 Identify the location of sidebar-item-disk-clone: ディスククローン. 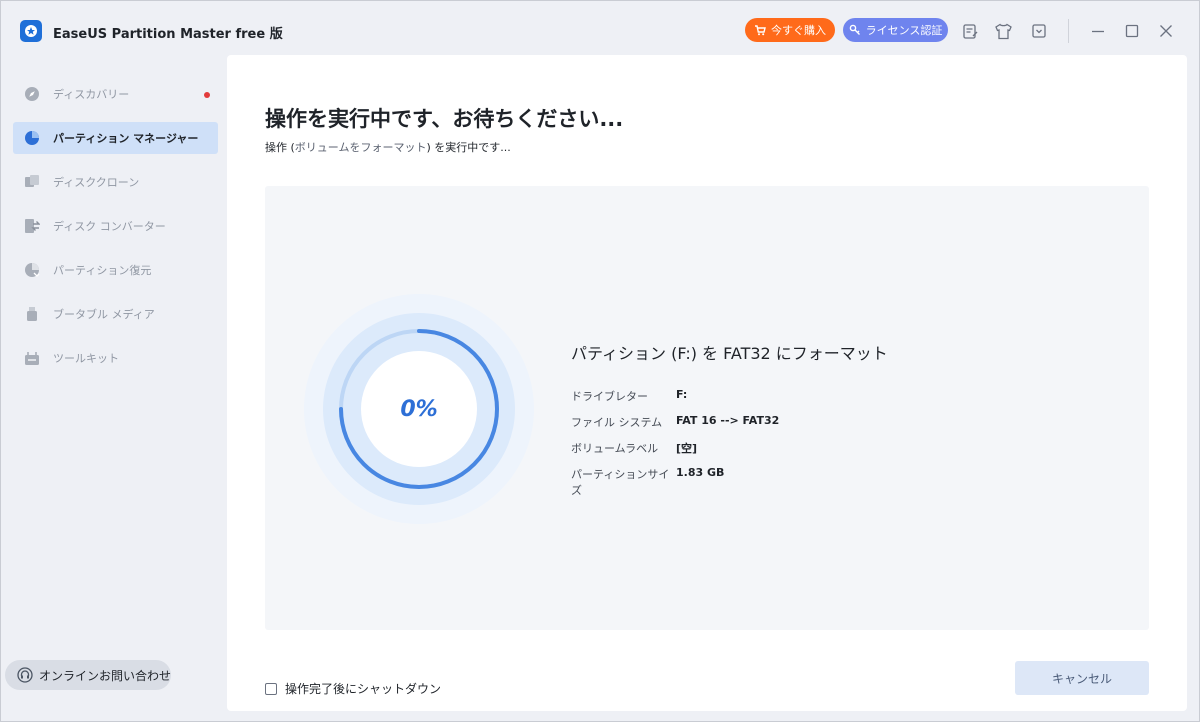
(115, 182).